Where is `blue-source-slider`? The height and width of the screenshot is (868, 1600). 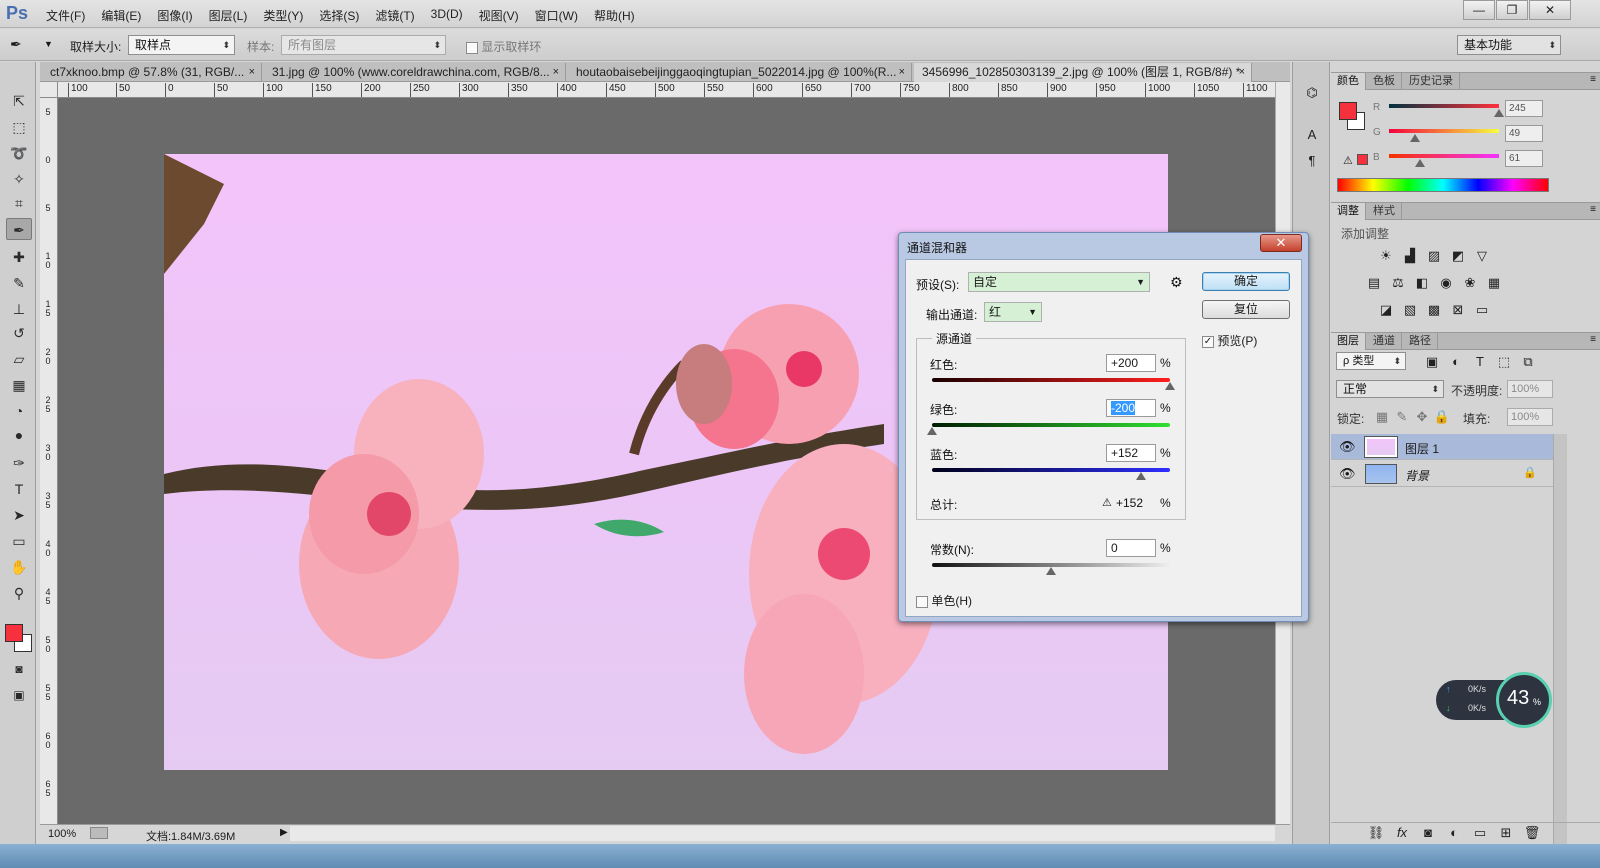
blue-source-slider is located at coordinates (1051, 470).